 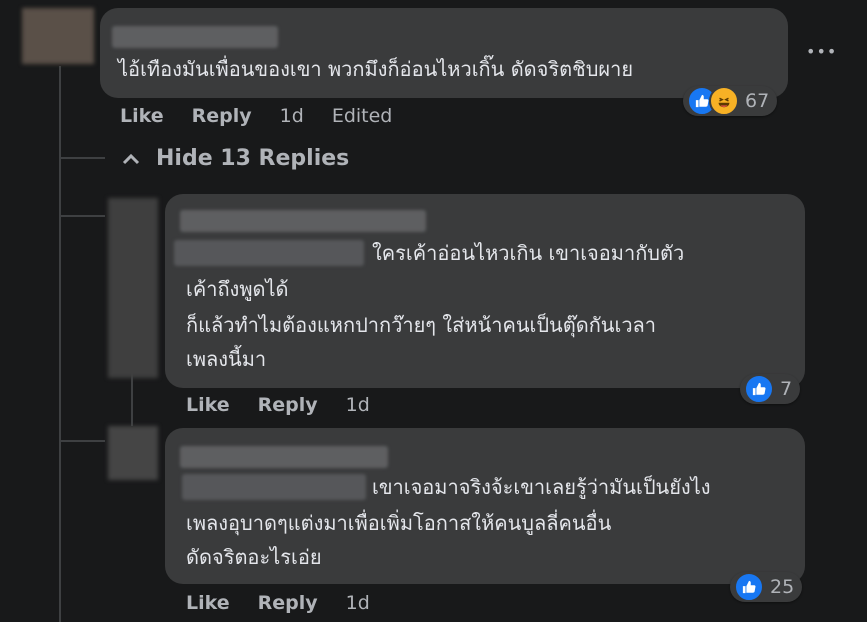 What do you see at coordinates (757, 101) in the screenshot?
I see `reaction-count: 67` at bounding box center [757, 101].